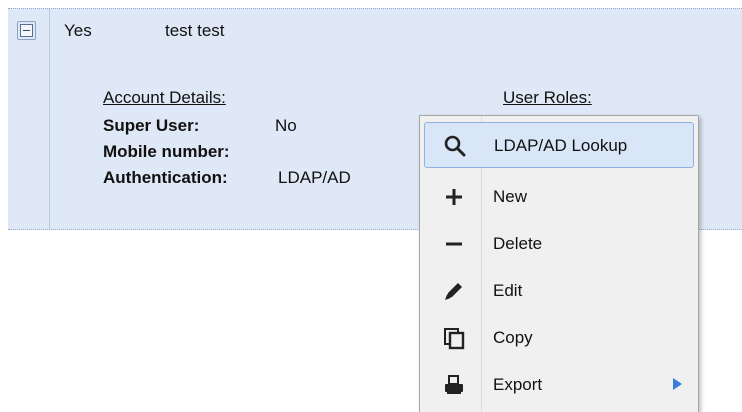  Describe the element at coordinates (547, 97) in the screenshot. I see `user-roles-header: User Roles:` at that location.